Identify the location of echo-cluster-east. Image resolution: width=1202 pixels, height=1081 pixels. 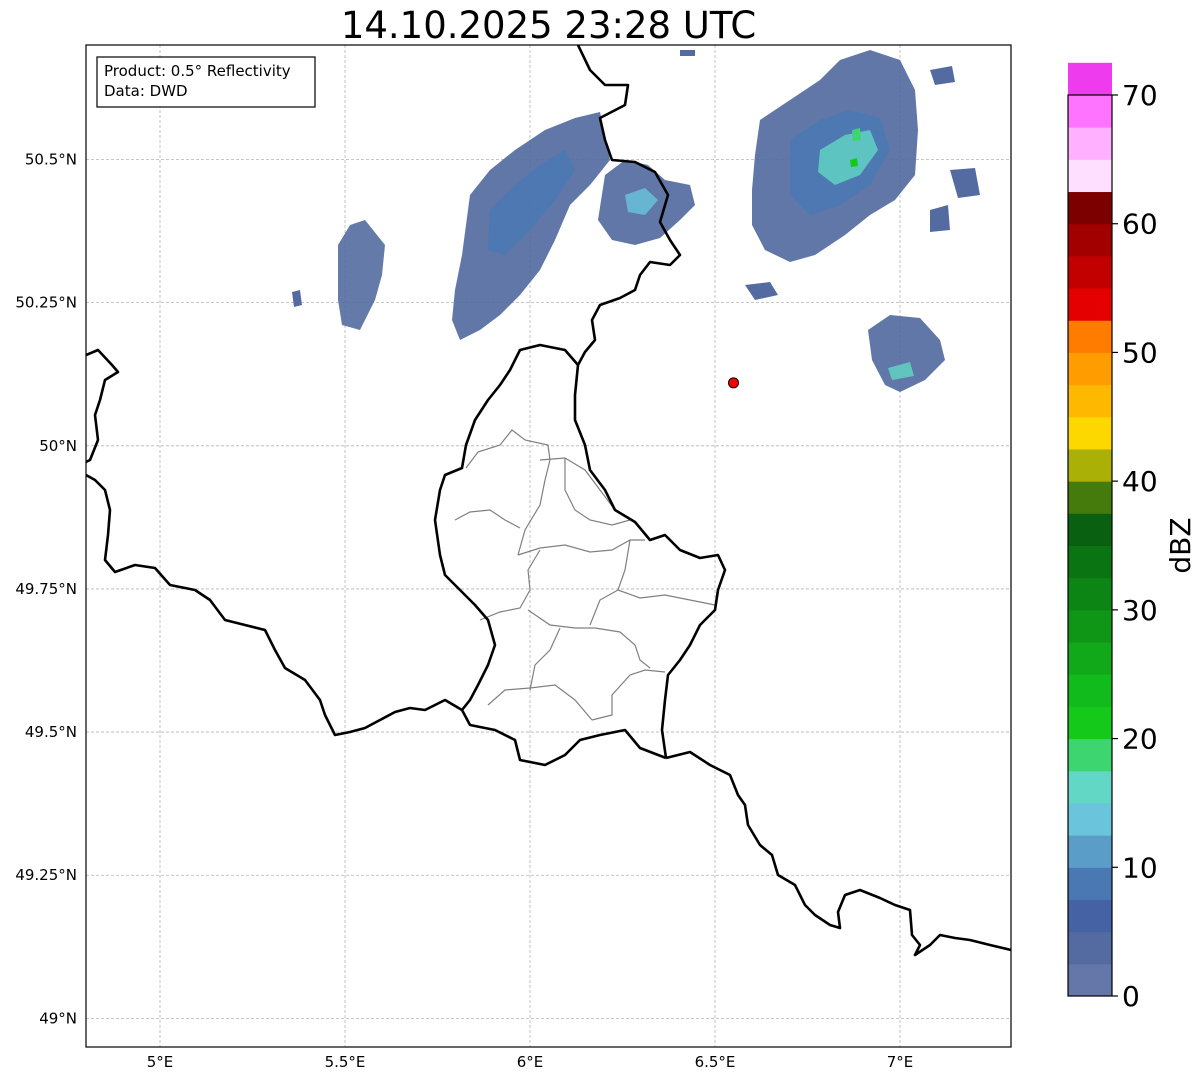
(906, 353).